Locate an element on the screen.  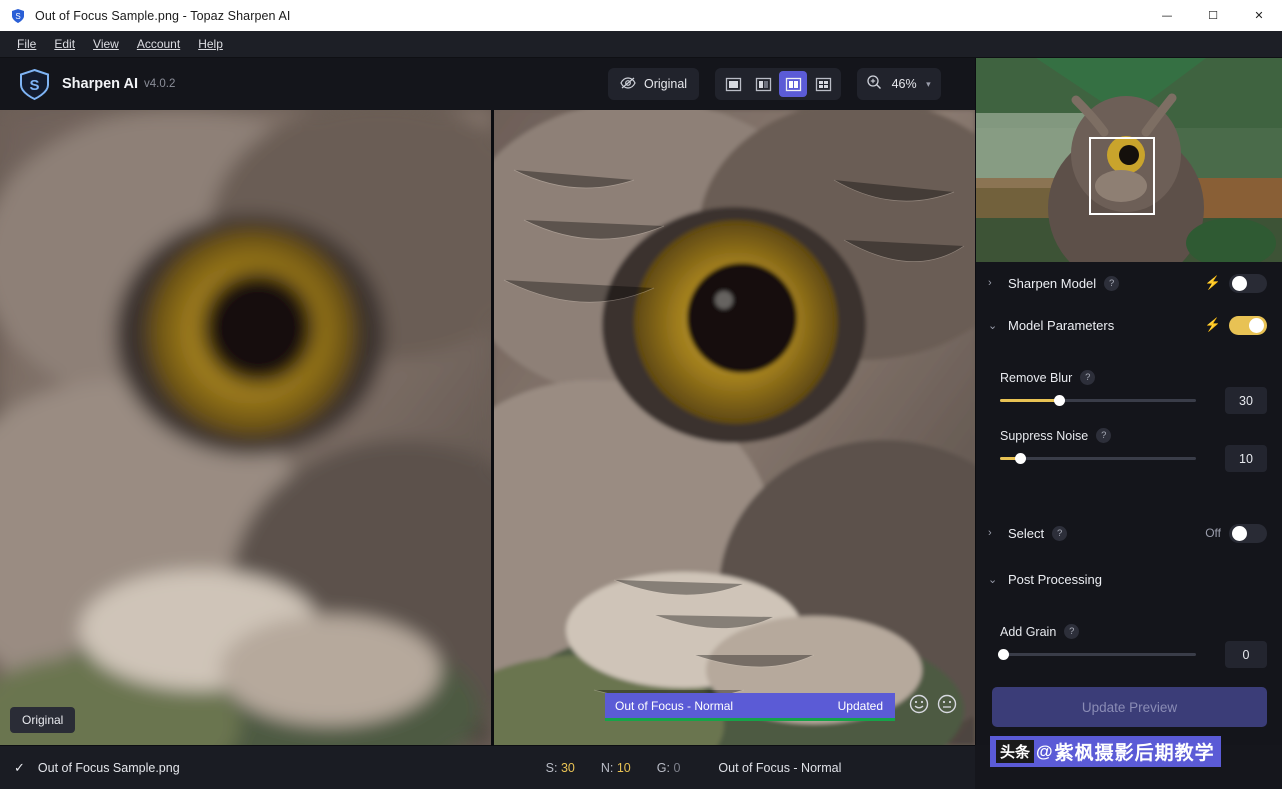
select-state-label: Off is located at coordinates (1213, 533).